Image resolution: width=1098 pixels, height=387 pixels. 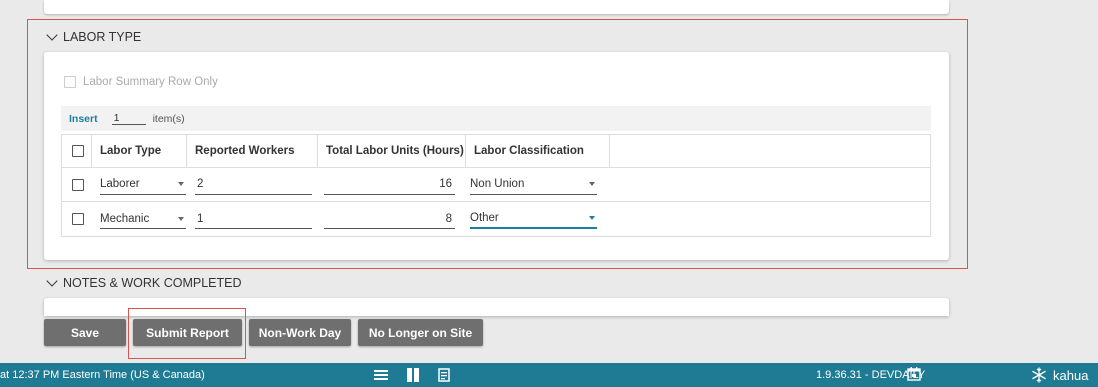 I want to click on select-all-checkbox, so click(x=78, y=151).